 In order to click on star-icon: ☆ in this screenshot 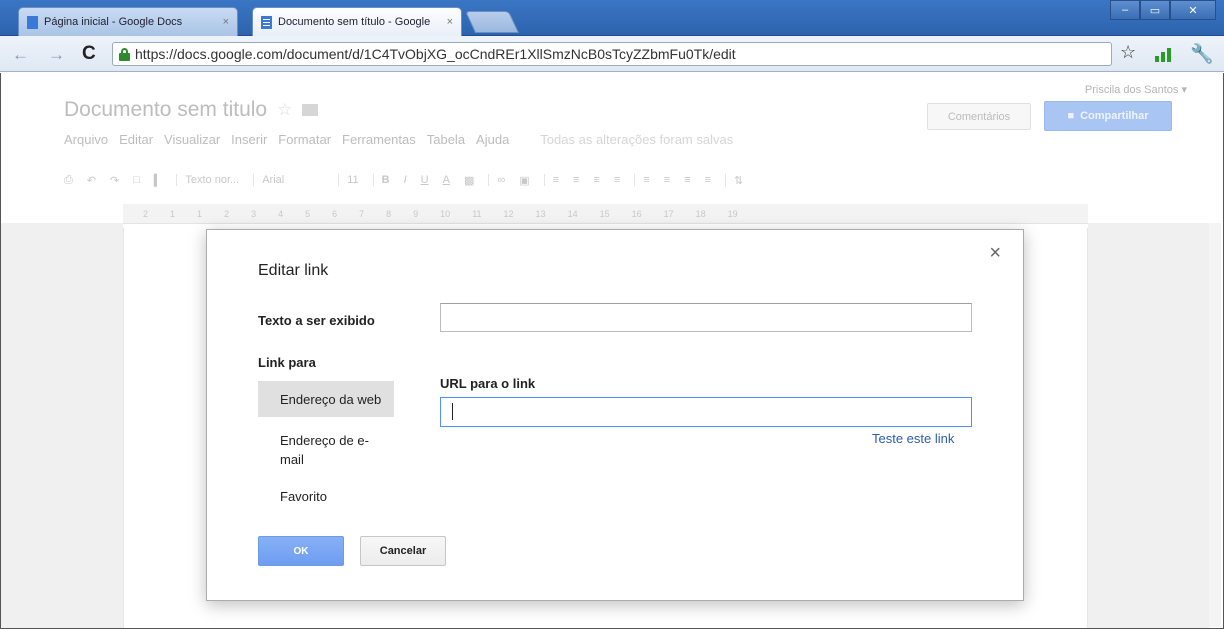, I will do `click(284, 110)`.